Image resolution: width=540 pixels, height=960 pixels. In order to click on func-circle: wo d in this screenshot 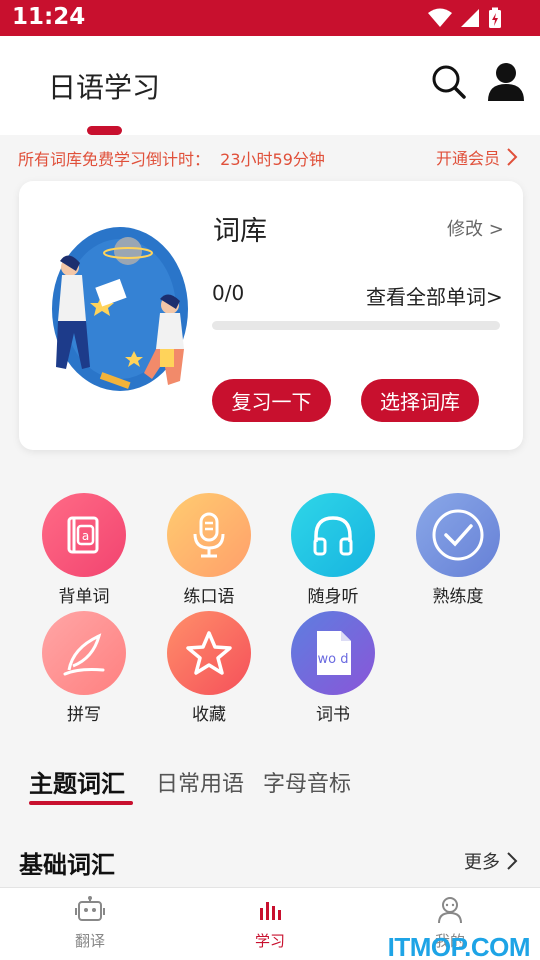, I will do `click(333, 653)`.